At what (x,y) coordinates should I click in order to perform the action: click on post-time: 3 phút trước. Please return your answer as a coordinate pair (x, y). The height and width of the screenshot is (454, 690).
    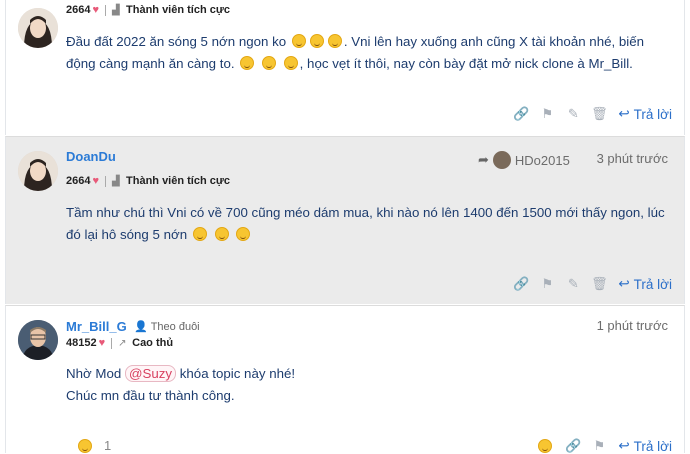
    Looking at the image, I should click on (632, 158).